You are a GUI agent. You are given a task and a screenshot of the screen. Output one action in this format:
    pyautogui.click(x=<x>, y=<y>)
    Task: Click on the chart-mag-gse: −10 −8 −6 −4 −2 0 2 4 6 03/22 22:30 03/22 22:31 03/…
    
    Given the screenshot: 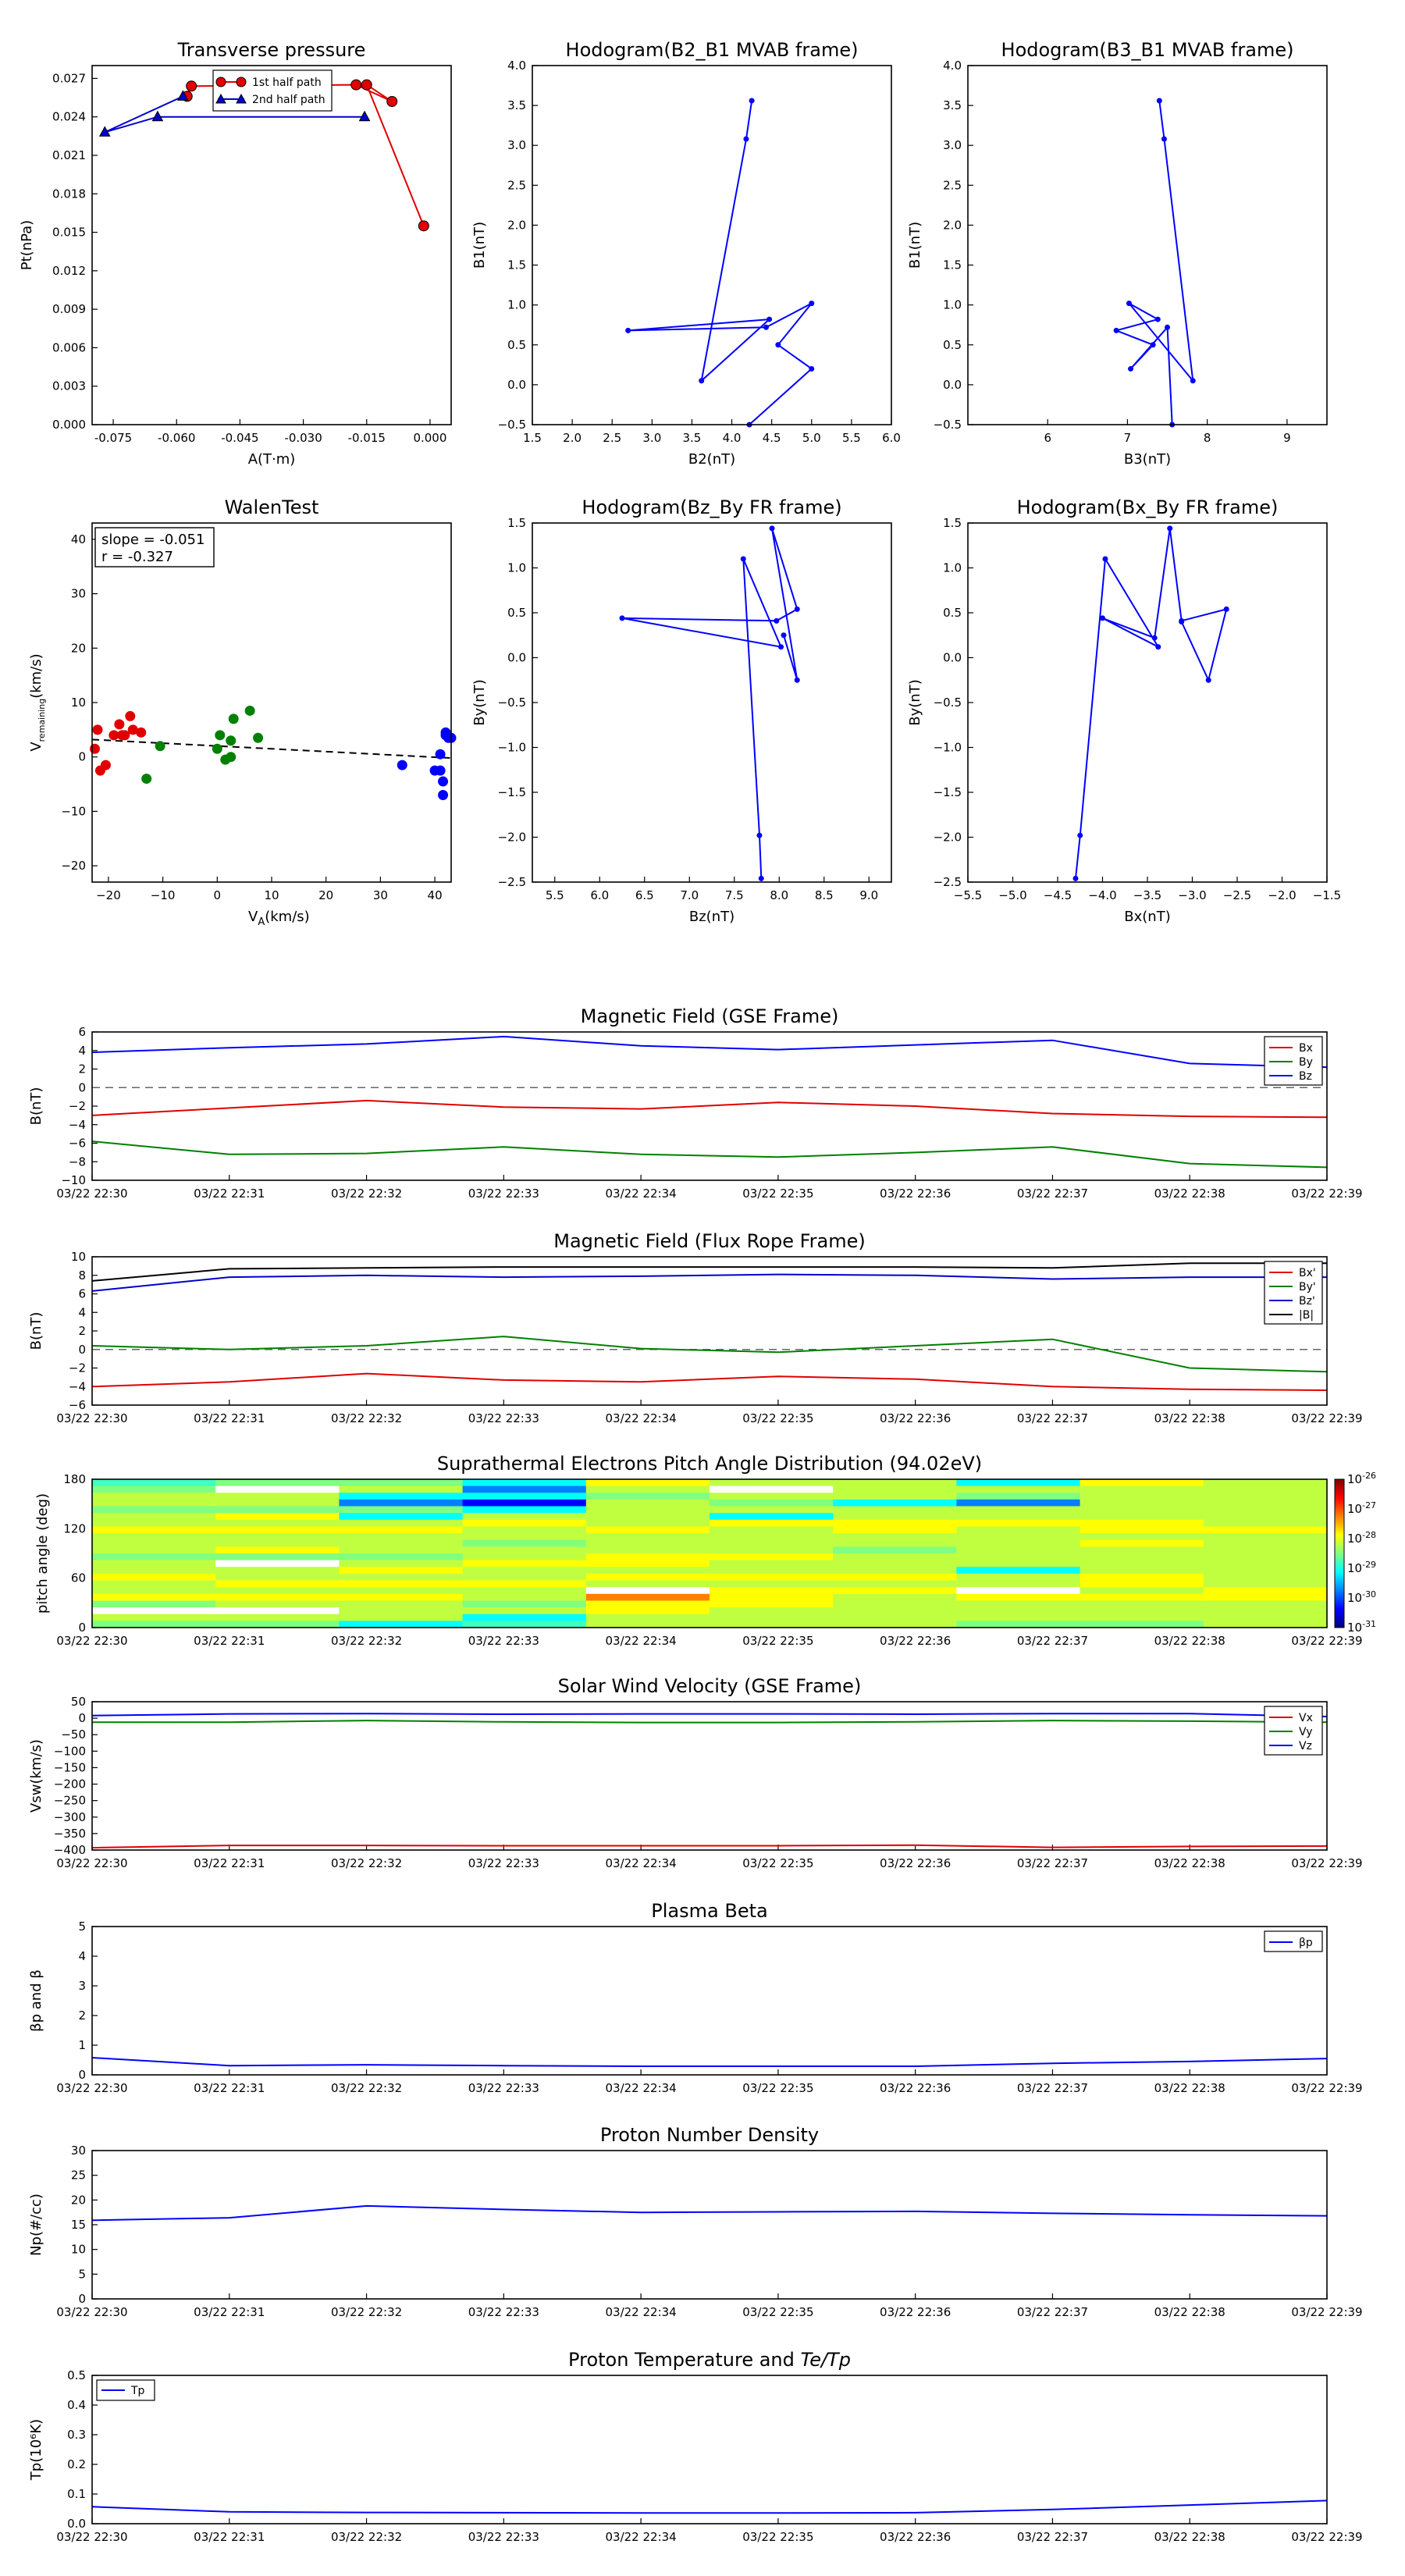 What is the action you would take?
    pyautogui.click(x=695, y=1103)
    